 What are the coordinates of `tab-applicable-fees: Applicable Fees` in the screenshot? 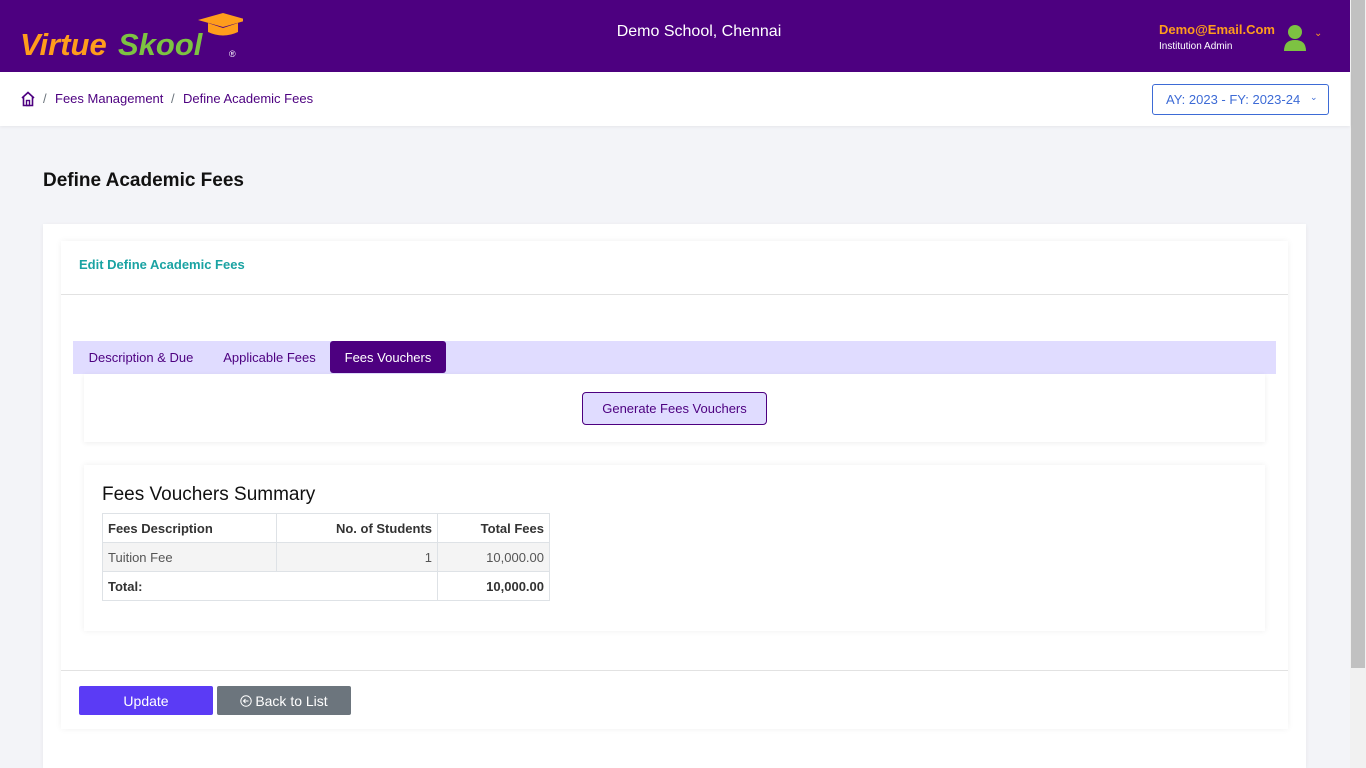 It's located at (269, 357).